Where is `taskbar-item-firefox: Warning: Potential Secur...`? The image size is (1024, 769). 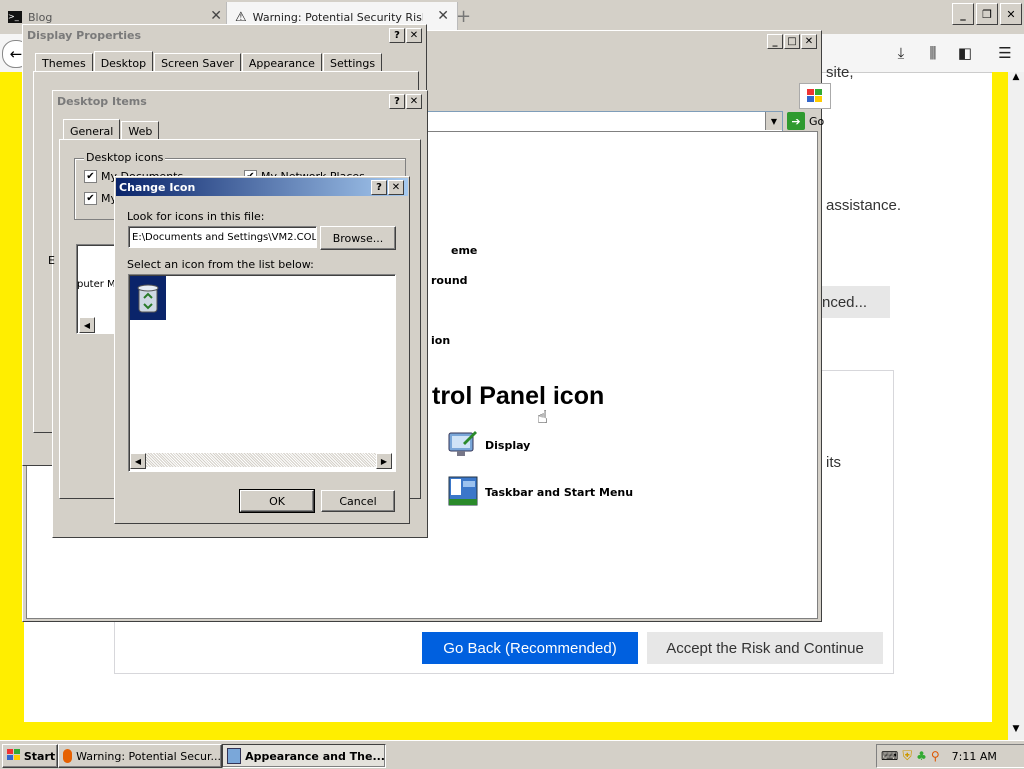 taskbar-item-firefox: Warning: Potential Secur... is located at coordinates (140, 756).